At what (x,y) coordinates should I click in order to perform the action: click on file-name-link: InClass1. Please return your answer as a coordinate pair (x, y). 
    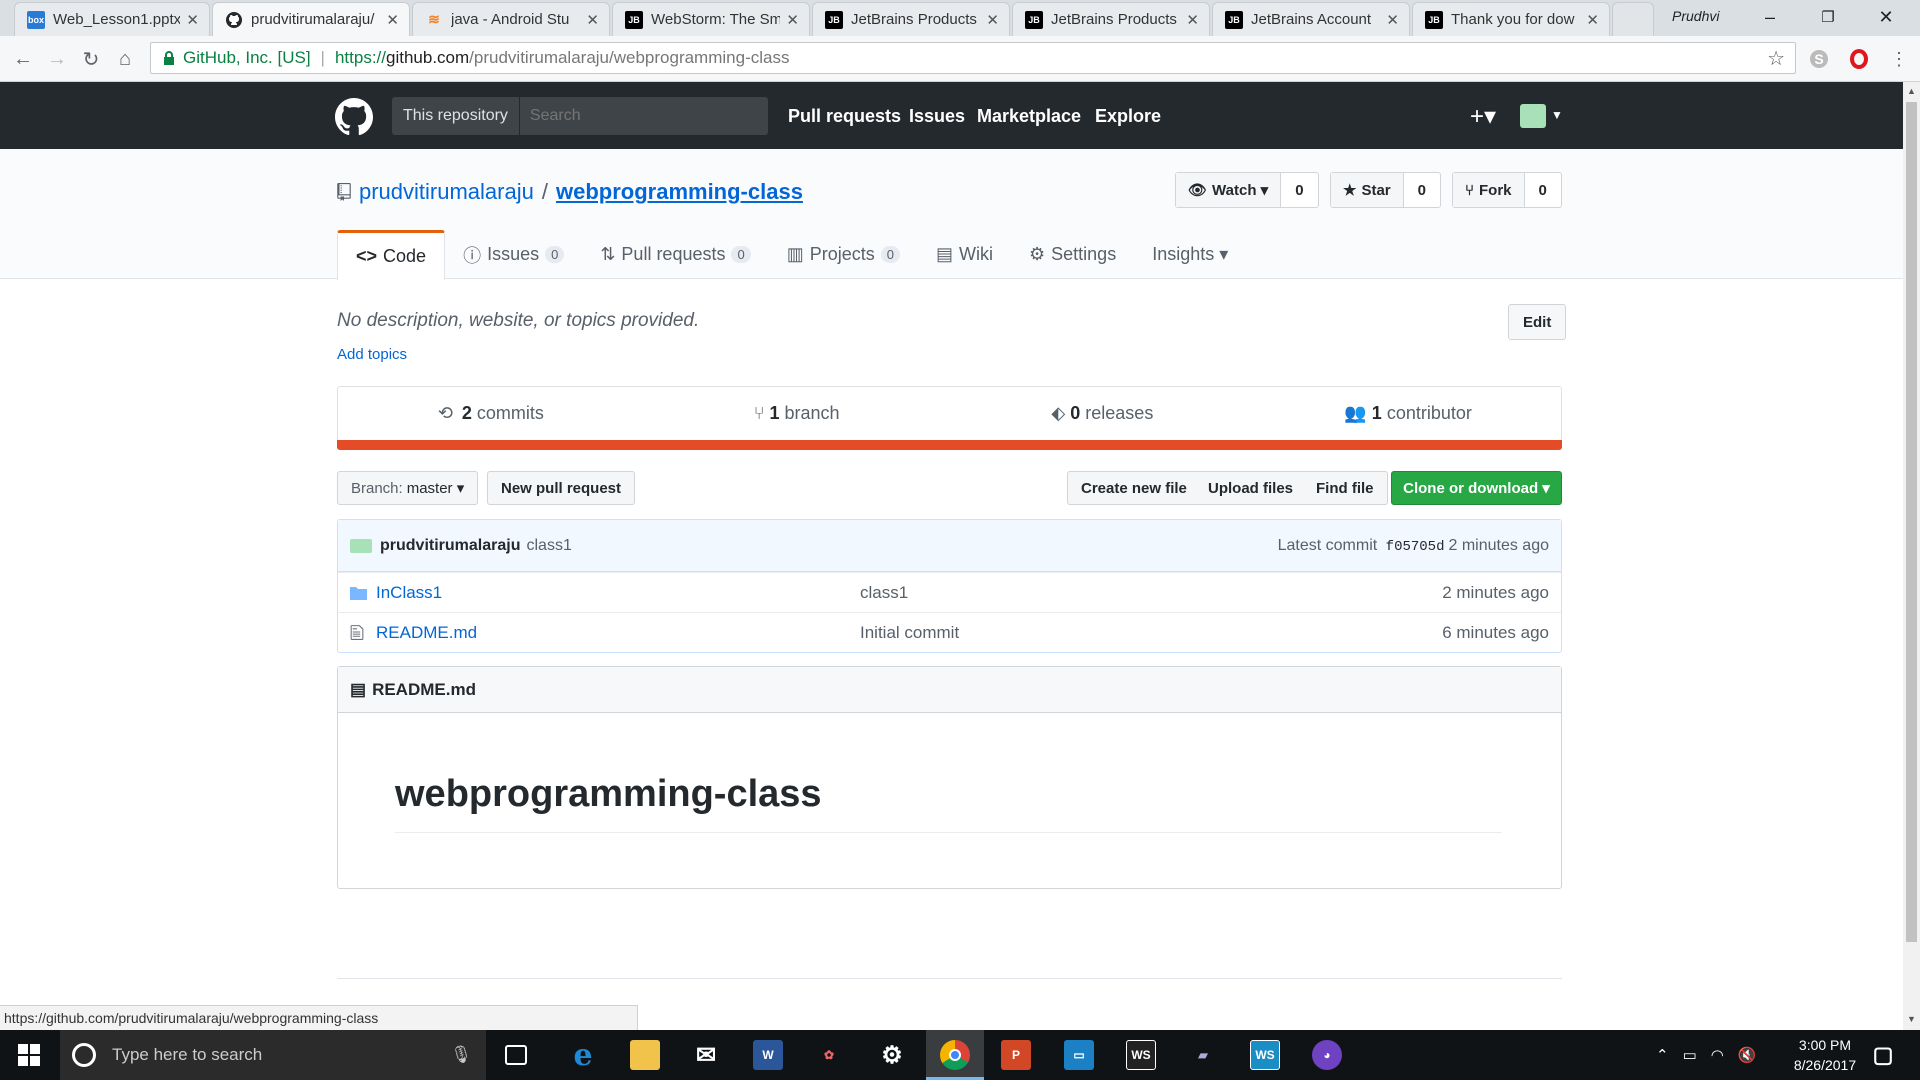
    Looking at the image, I should click on (618, 593).